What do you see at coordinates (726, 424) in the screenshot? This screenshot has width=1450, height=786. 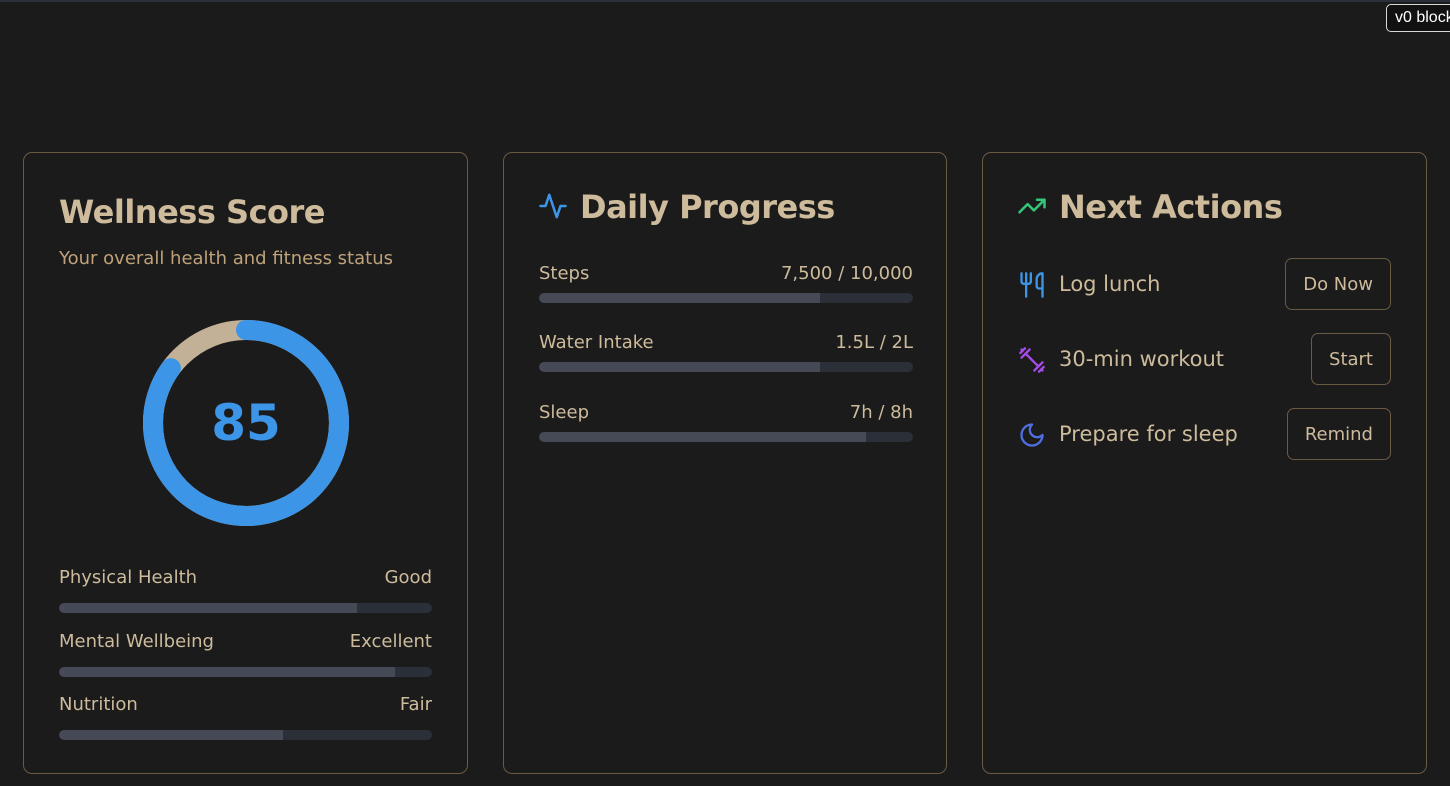 I see `progress-sleep: Sleep 7h / 8h` at bounding box center [726, 424].